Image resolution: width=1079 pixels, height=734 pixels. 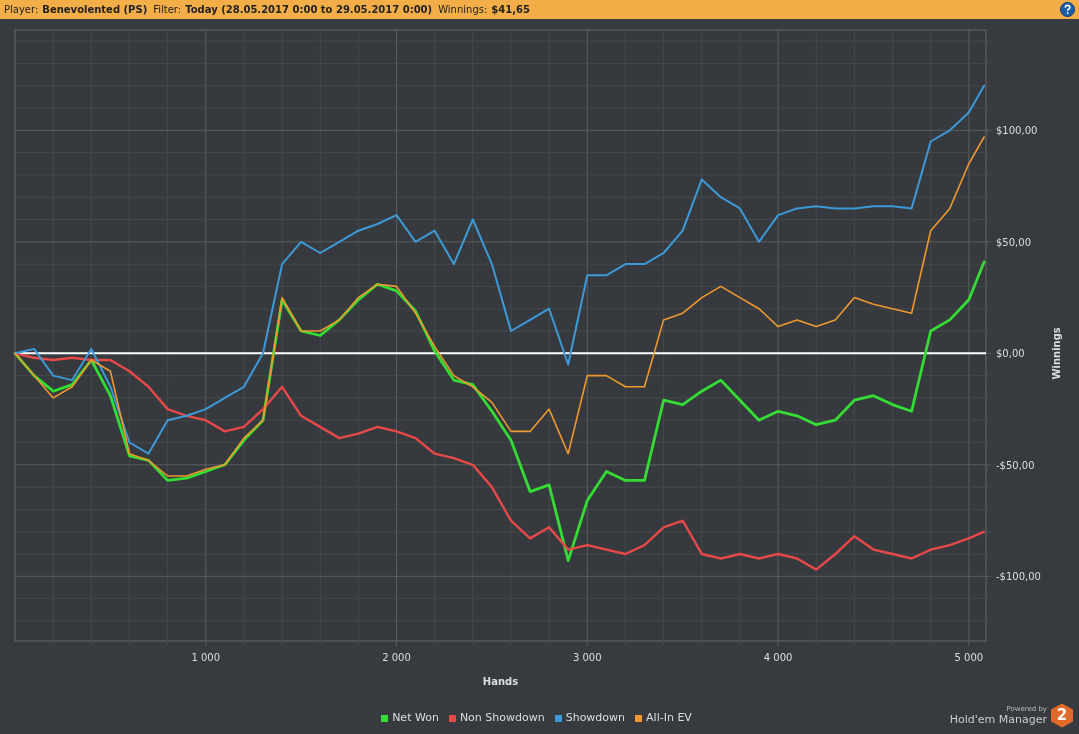 What do you see at coordinates (1018, 577) in the screenshot?
I see `y-tick-label: -$100,00` at bounding box center [1018, 577].